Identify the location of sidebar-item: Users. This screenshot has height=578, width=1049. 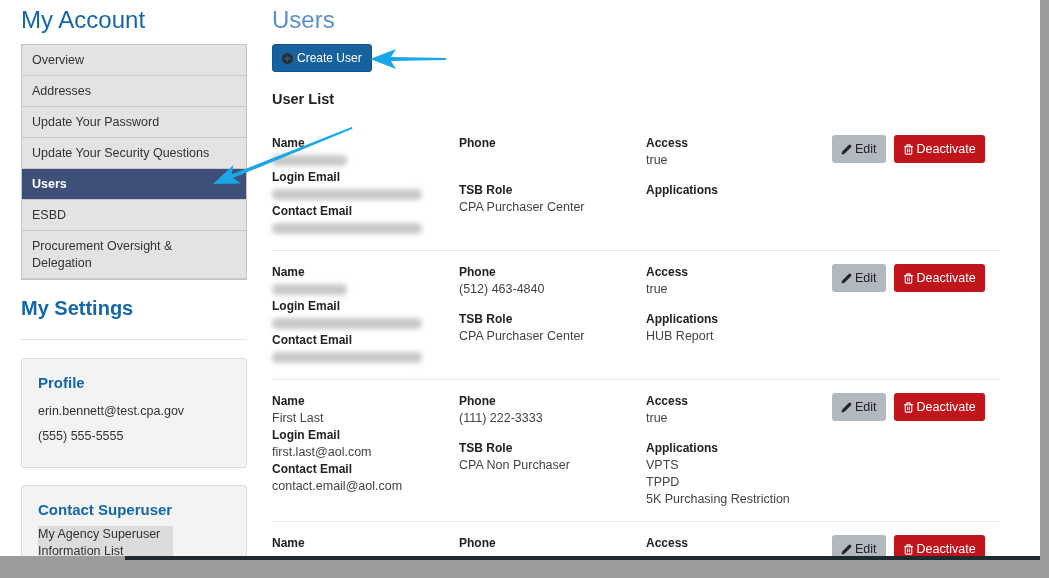
(134, 184).